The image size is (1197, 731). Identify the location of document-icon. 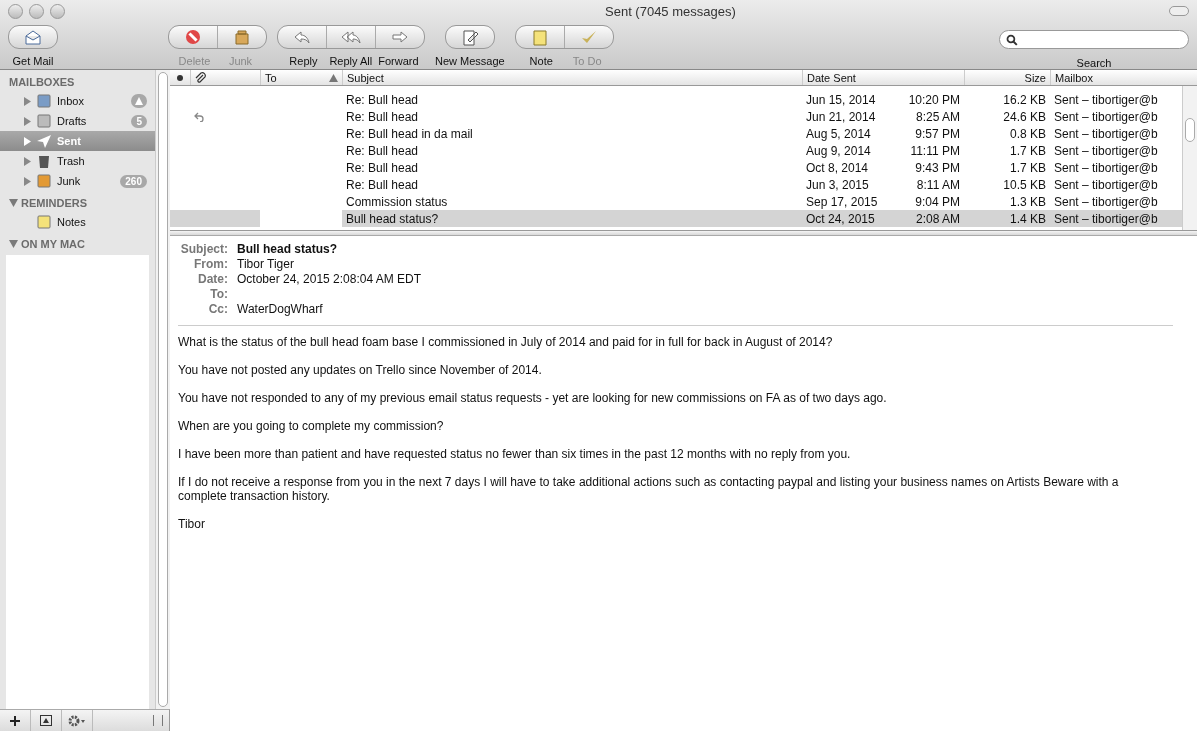
(44, 121).